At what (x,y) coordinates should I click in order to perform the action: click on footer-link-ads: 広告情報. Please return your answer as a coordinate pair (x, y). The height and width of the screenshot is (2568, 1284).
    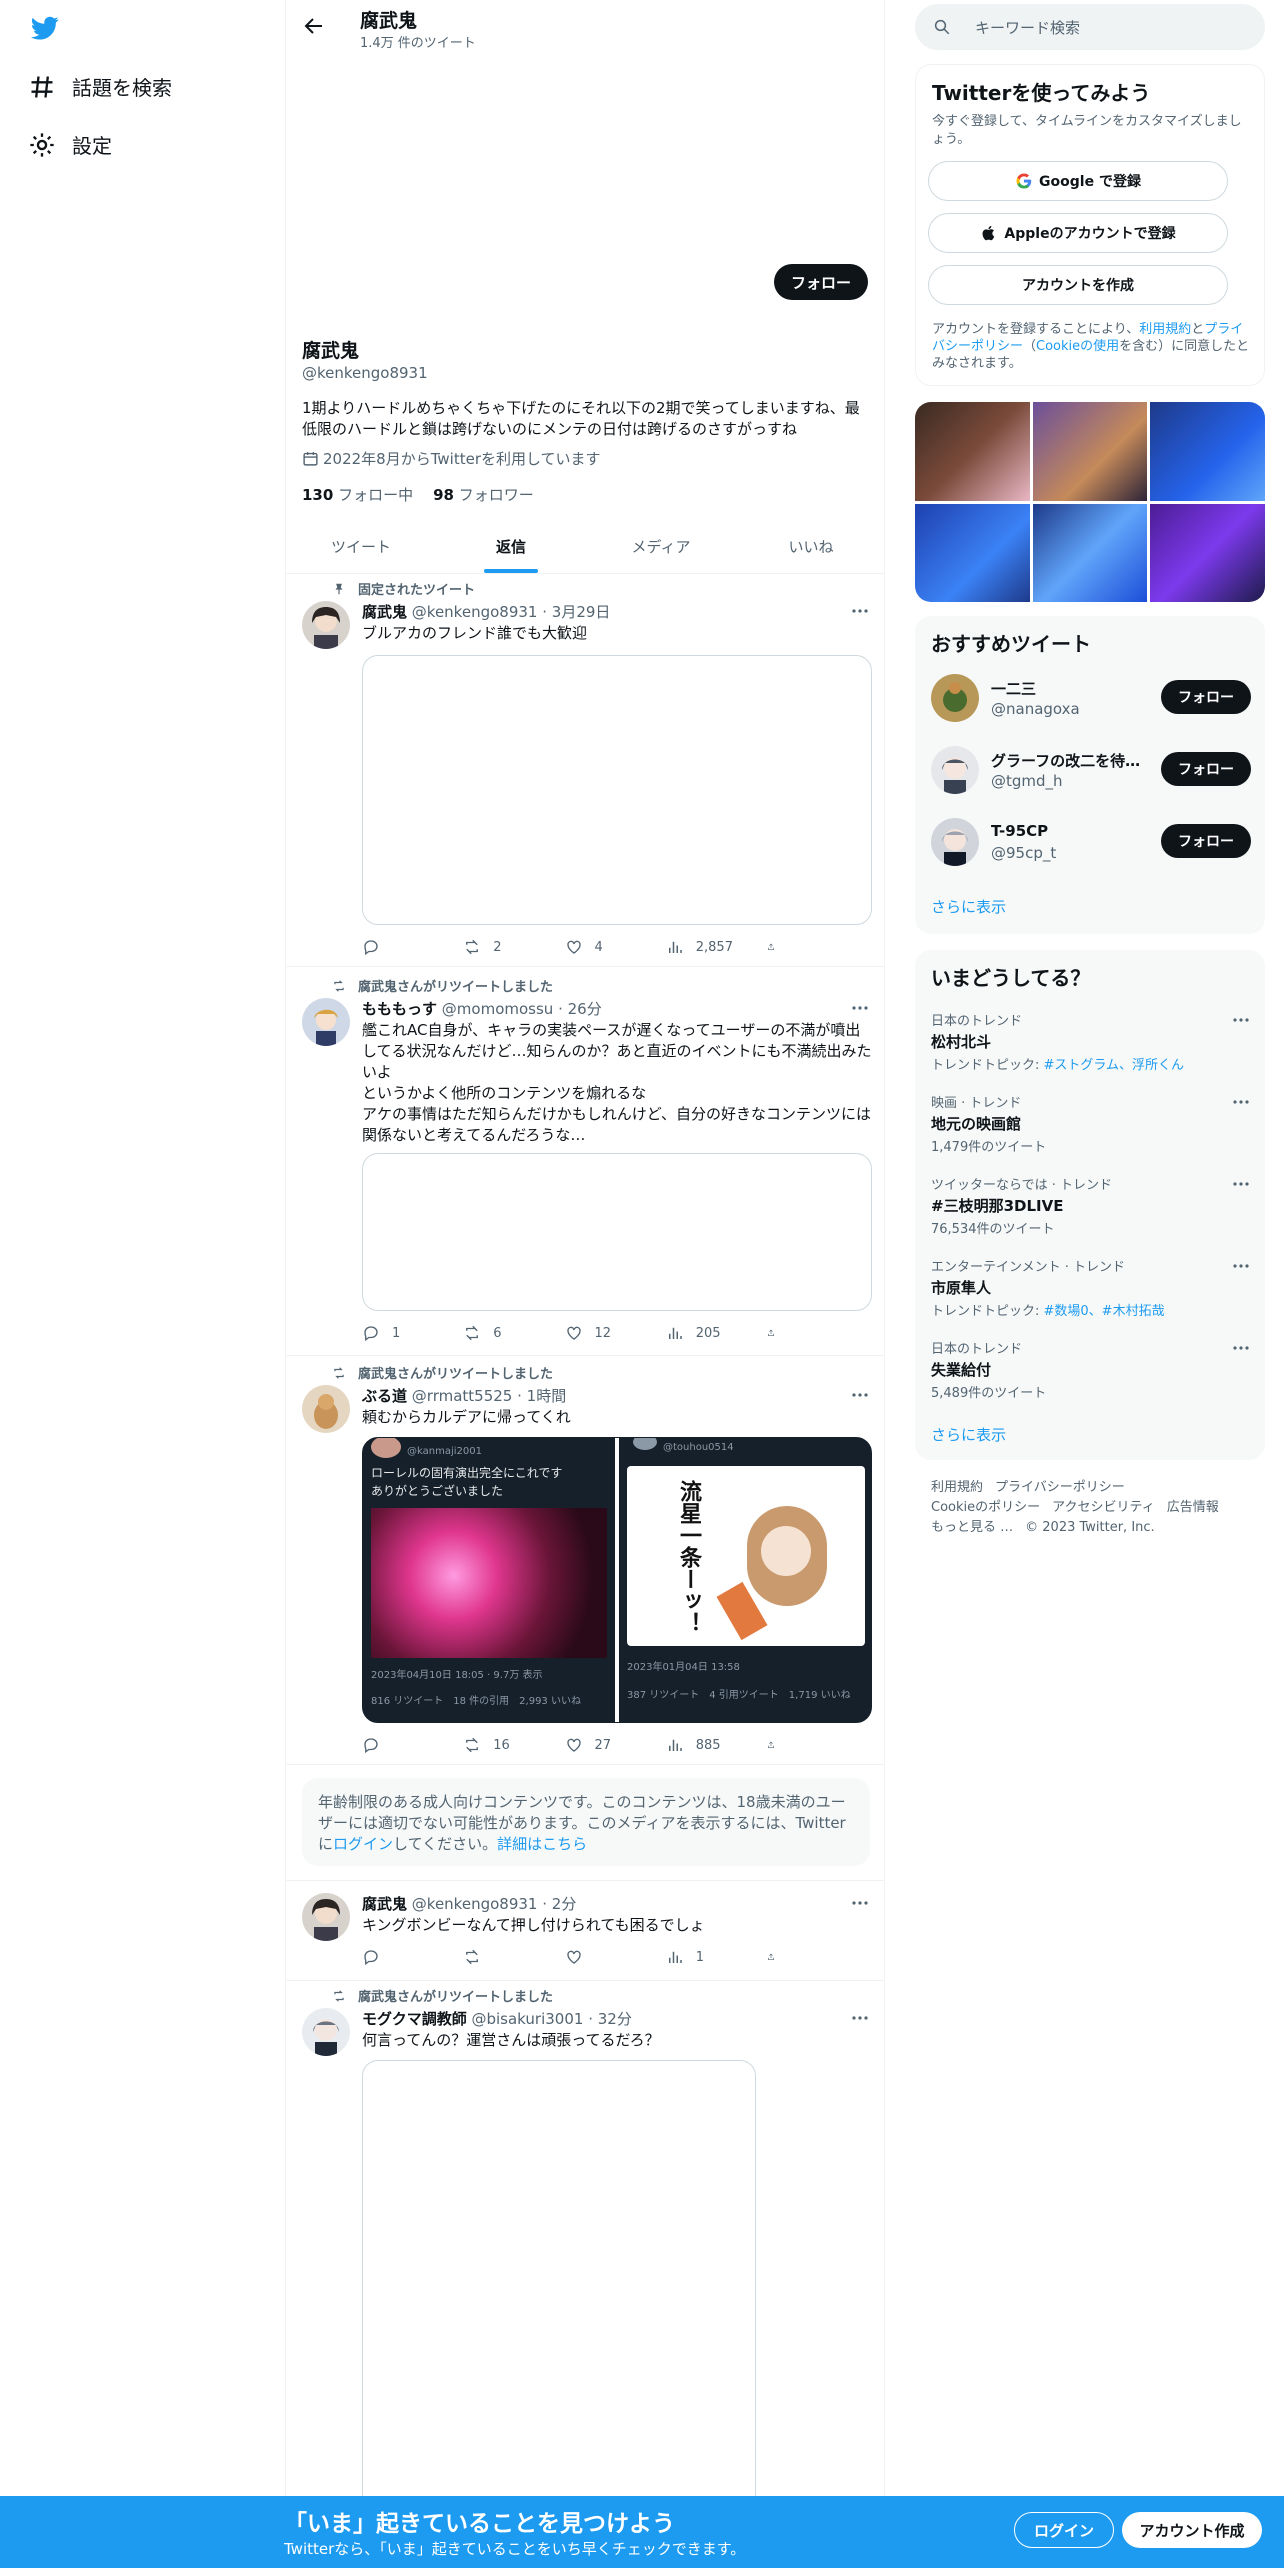
    Looking at the image, I should click on (1193, 1507).